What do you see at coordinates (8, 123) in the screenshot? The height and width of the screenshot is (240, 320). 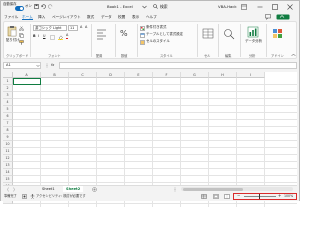 I see `row-header: 7` at bounding box center [8, 123].